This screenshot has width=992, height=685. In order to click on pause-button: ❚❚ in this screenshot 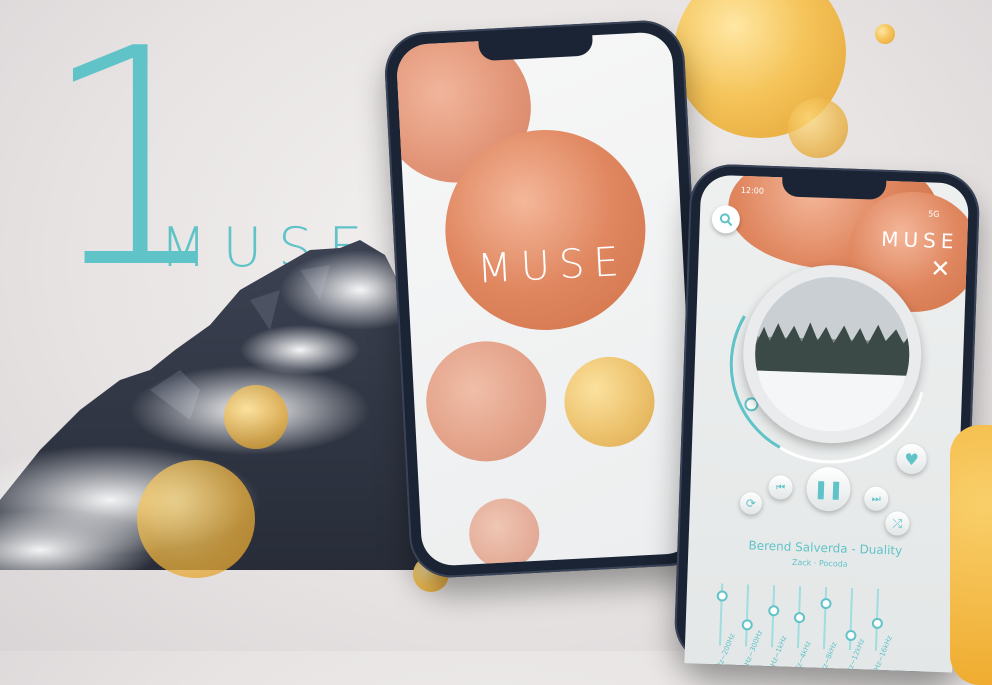, I will do `click(828, 489)`.